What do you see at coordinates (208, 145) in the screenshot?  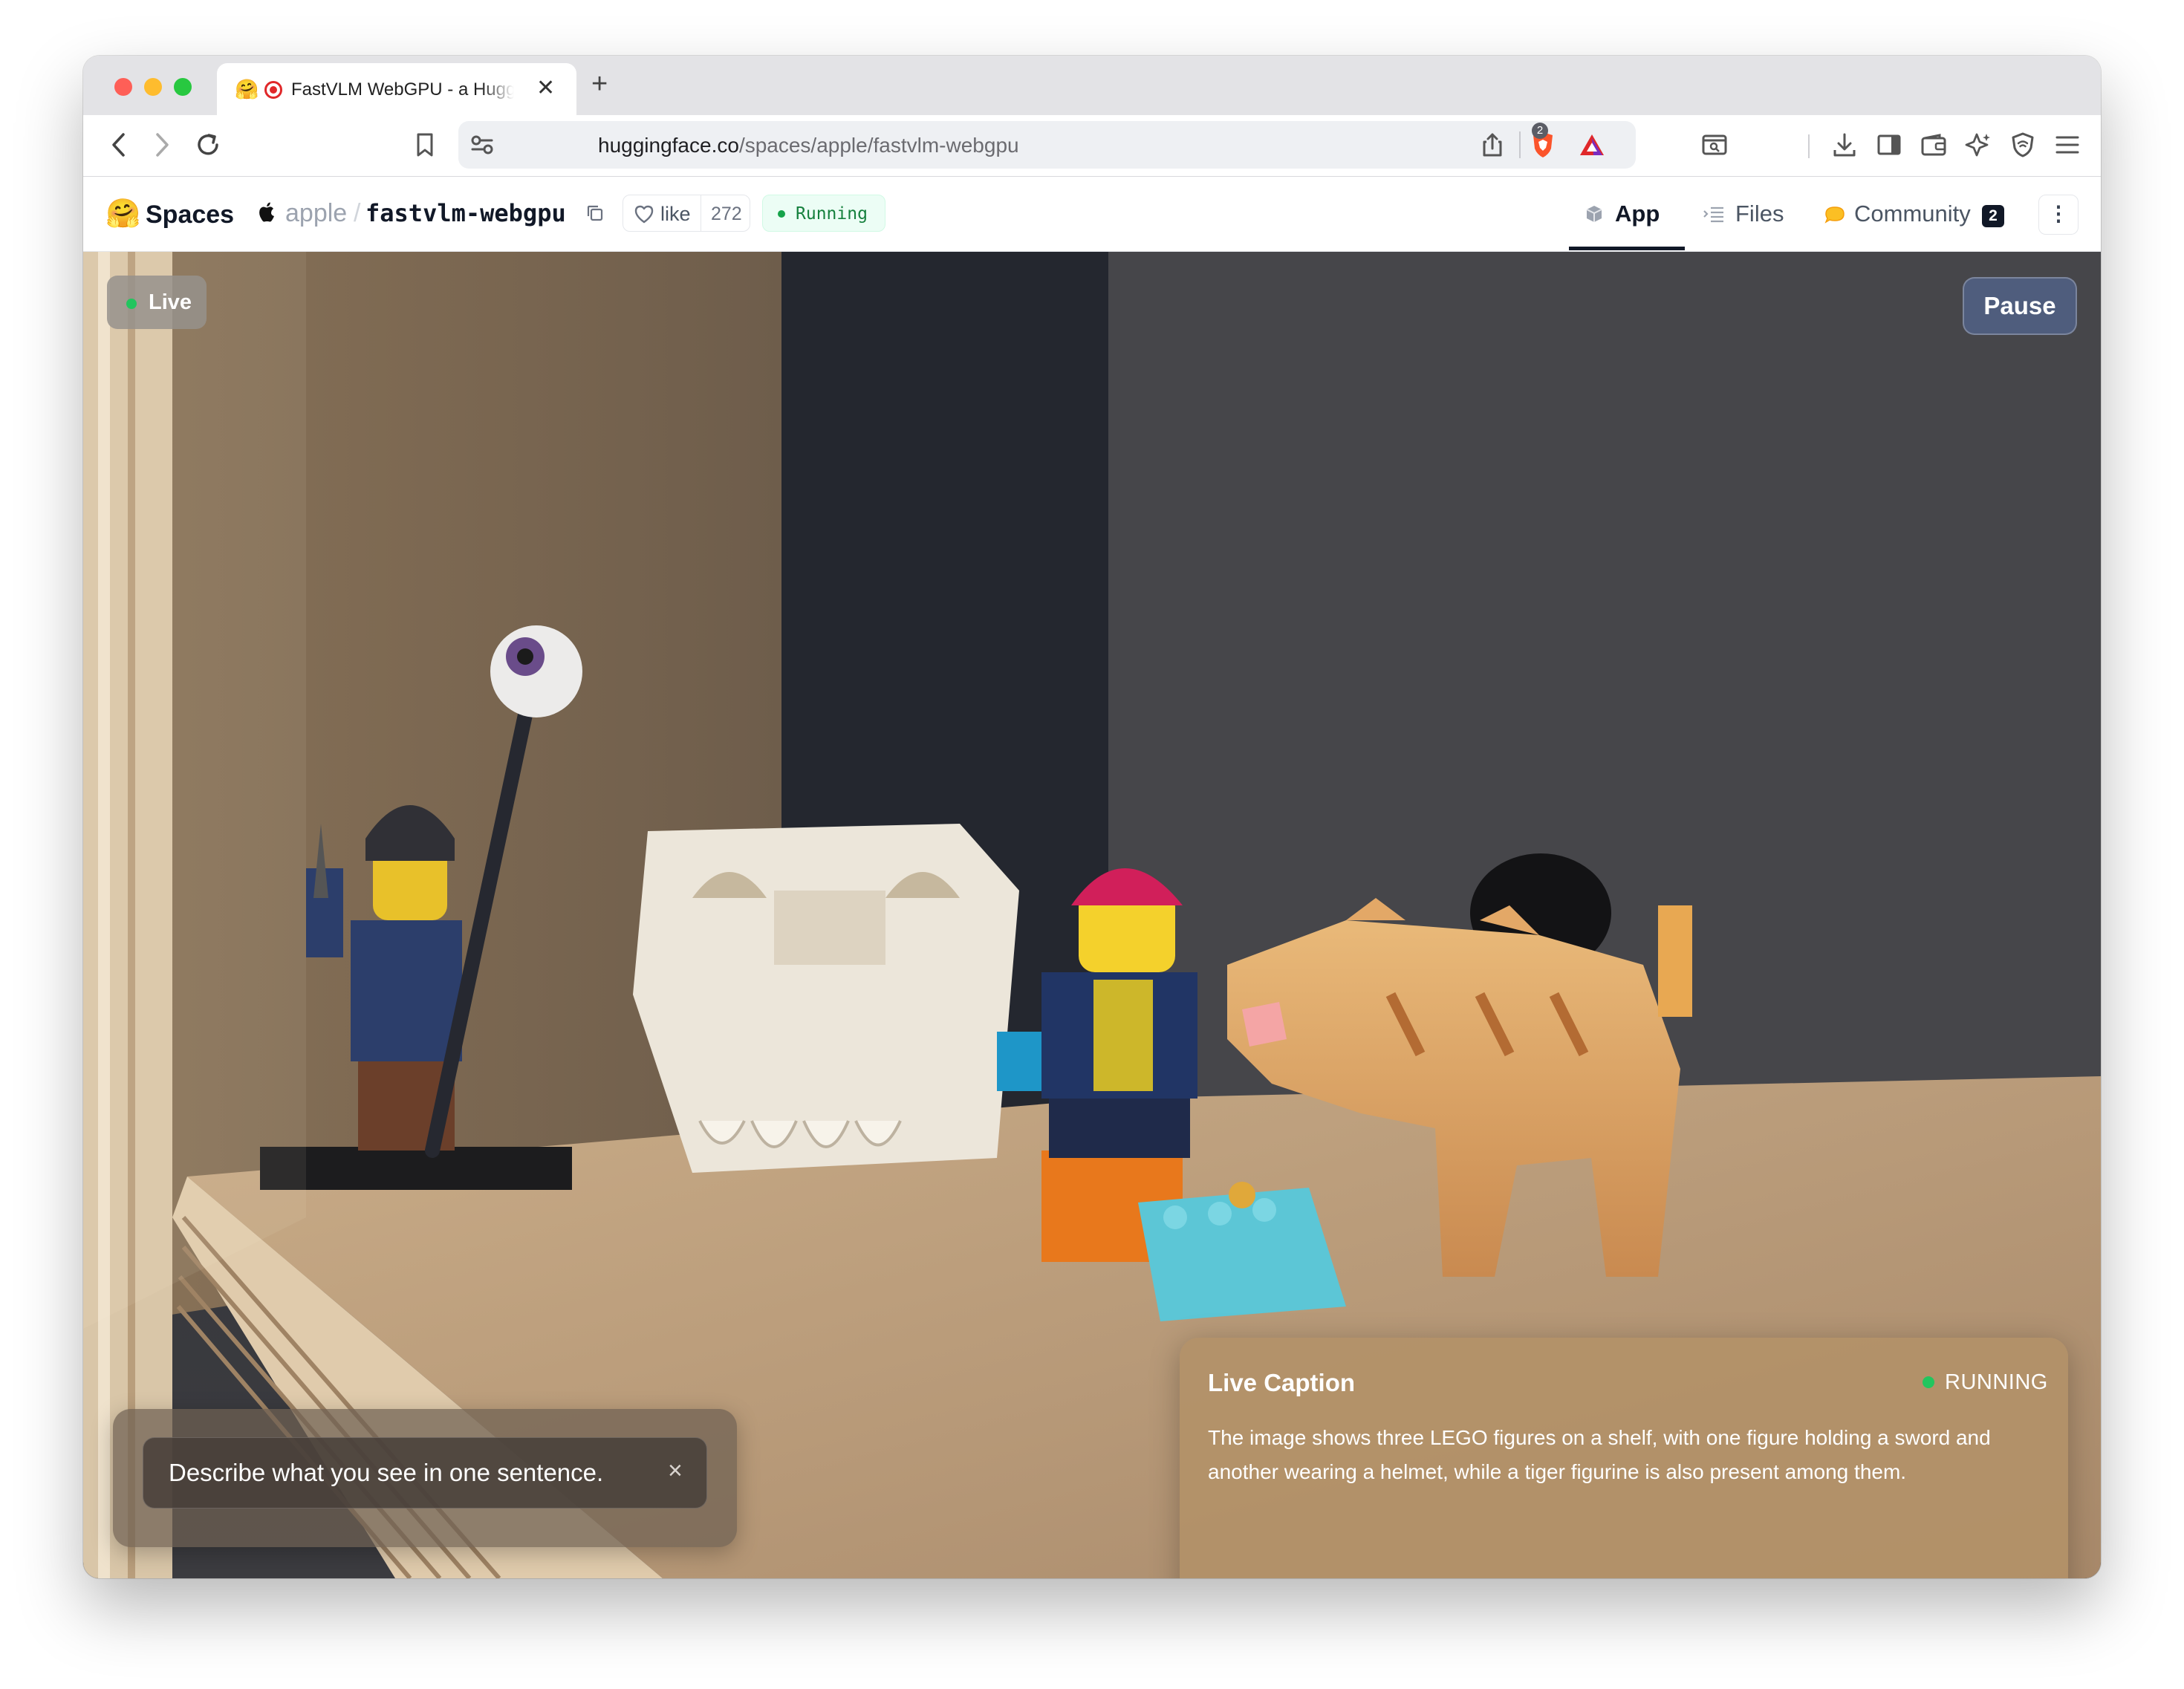 I see `reload-icon` at bounding box center [208, 145].